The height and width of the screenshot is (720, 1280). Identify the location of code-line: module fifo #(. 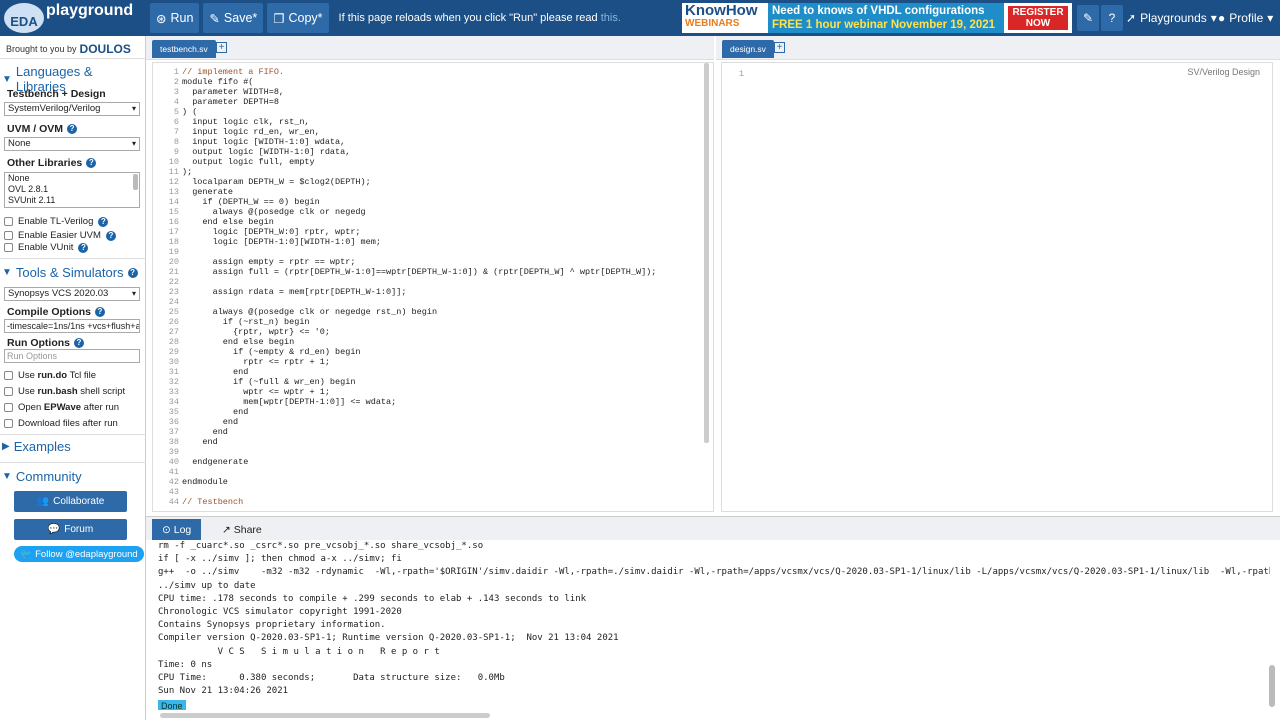
(218, 82).